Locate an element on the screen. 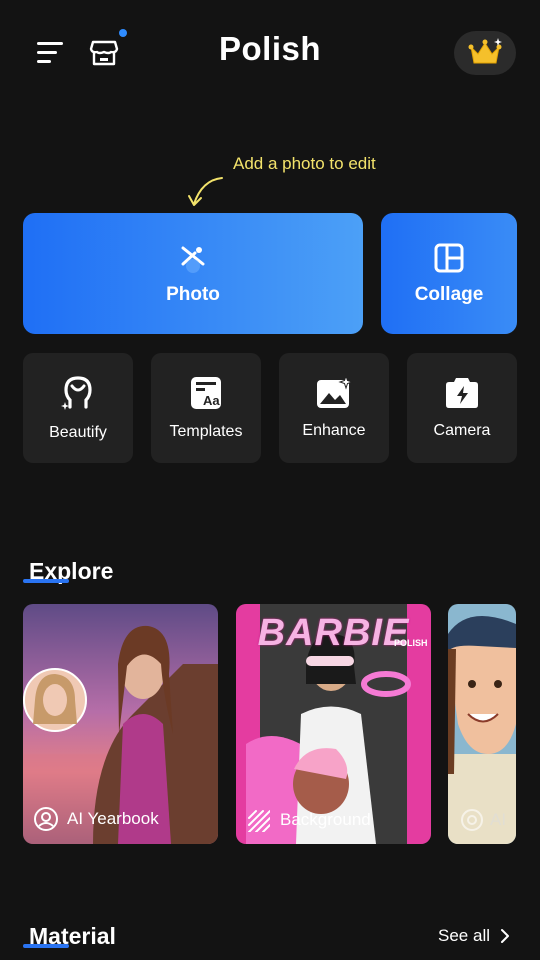  tool-templates: Aa Templates is located at coordinates (206, 408).